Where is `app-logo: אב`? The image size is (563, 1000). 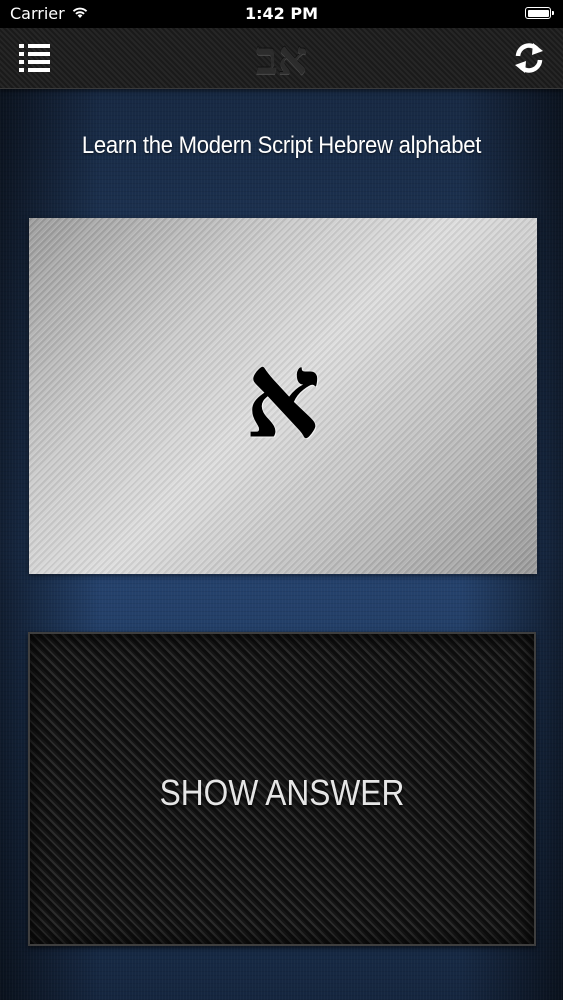 app-logo: אב is located at coordinates (281, 58).